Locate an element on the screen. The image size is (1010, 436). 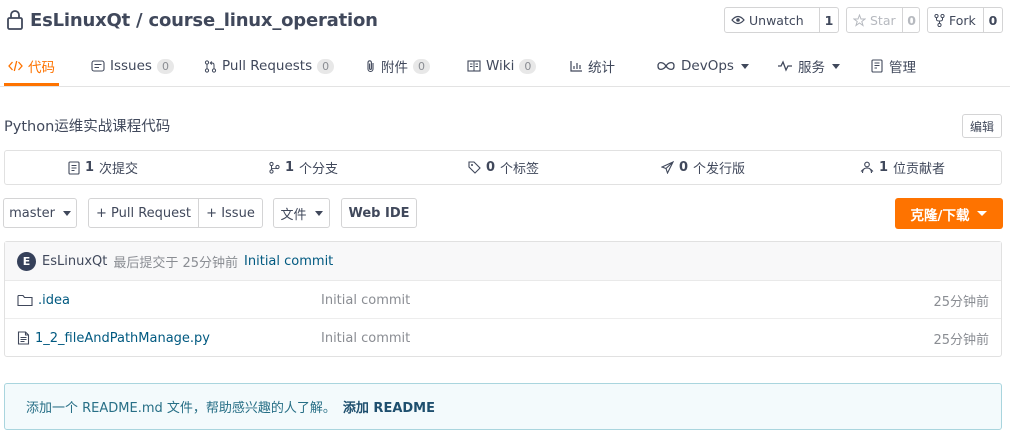
stat-tags: 0 个标签 is located at coordinates (503, 167).